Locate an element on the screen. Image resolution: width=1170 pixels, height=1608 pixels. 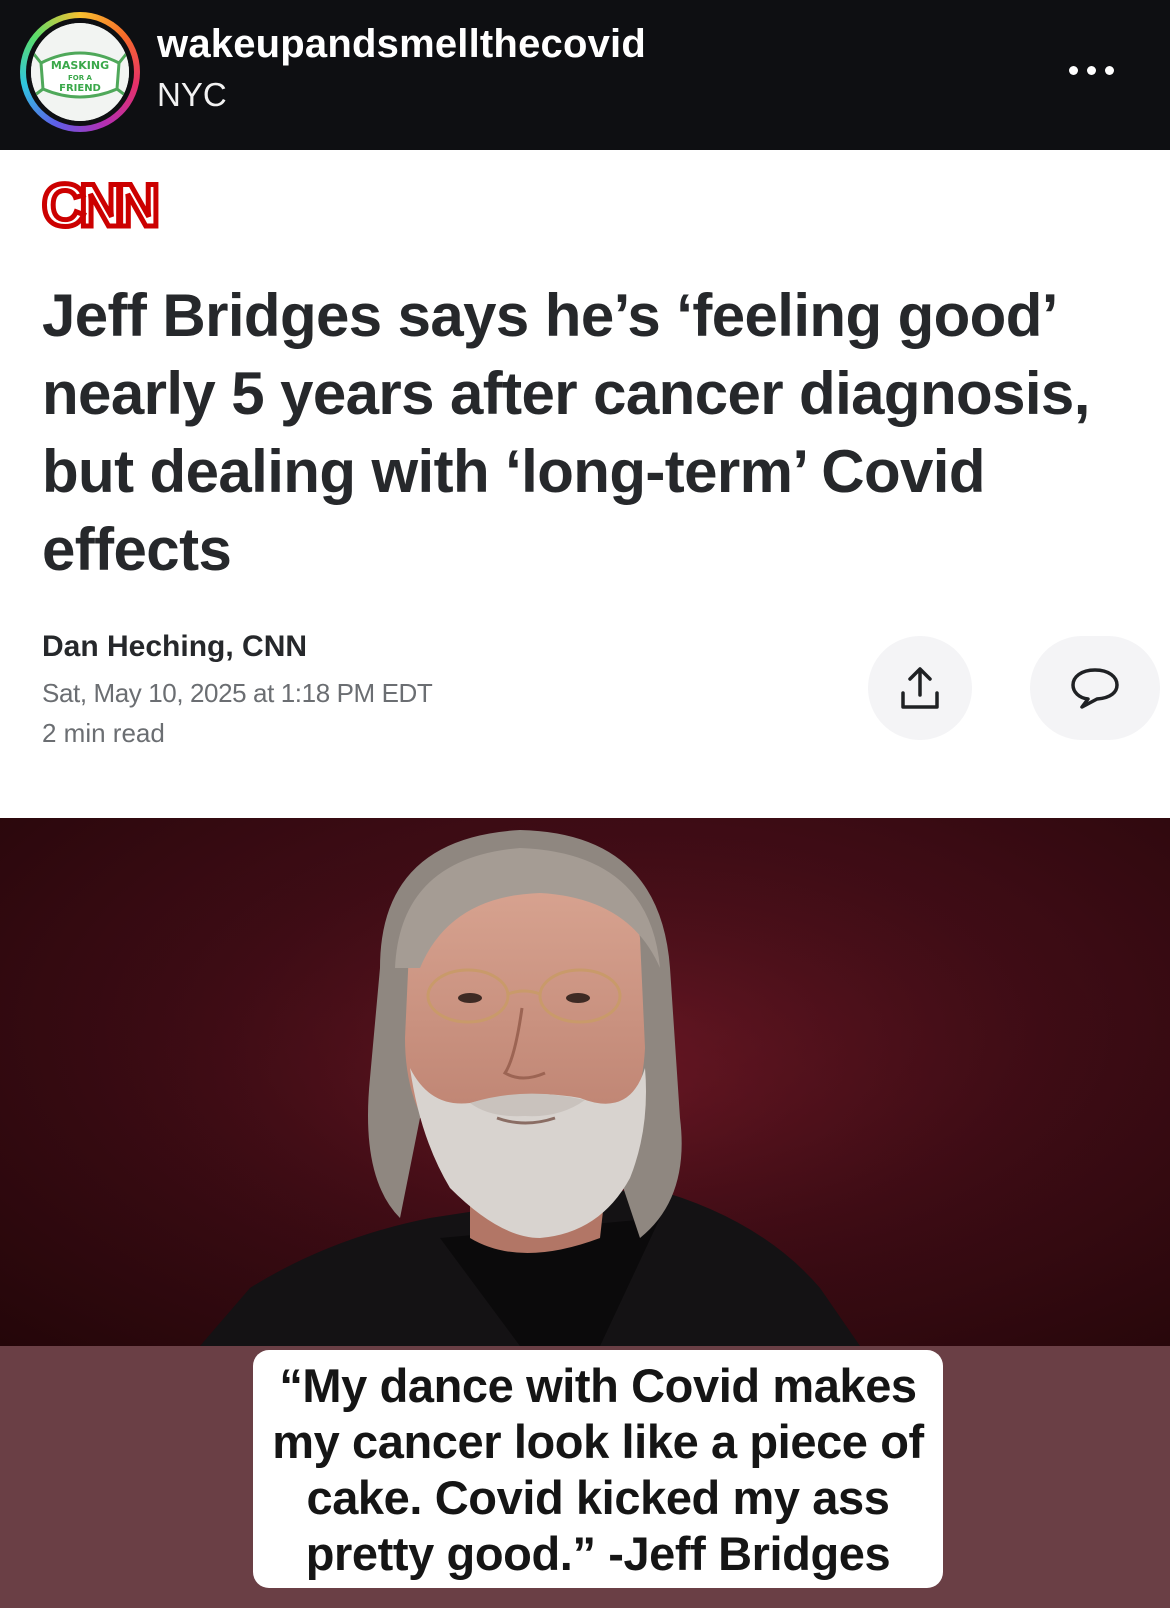
article-date: Sat, May 10, 2025 at 1:18 PM EDT is located at coordinates (237, 693).